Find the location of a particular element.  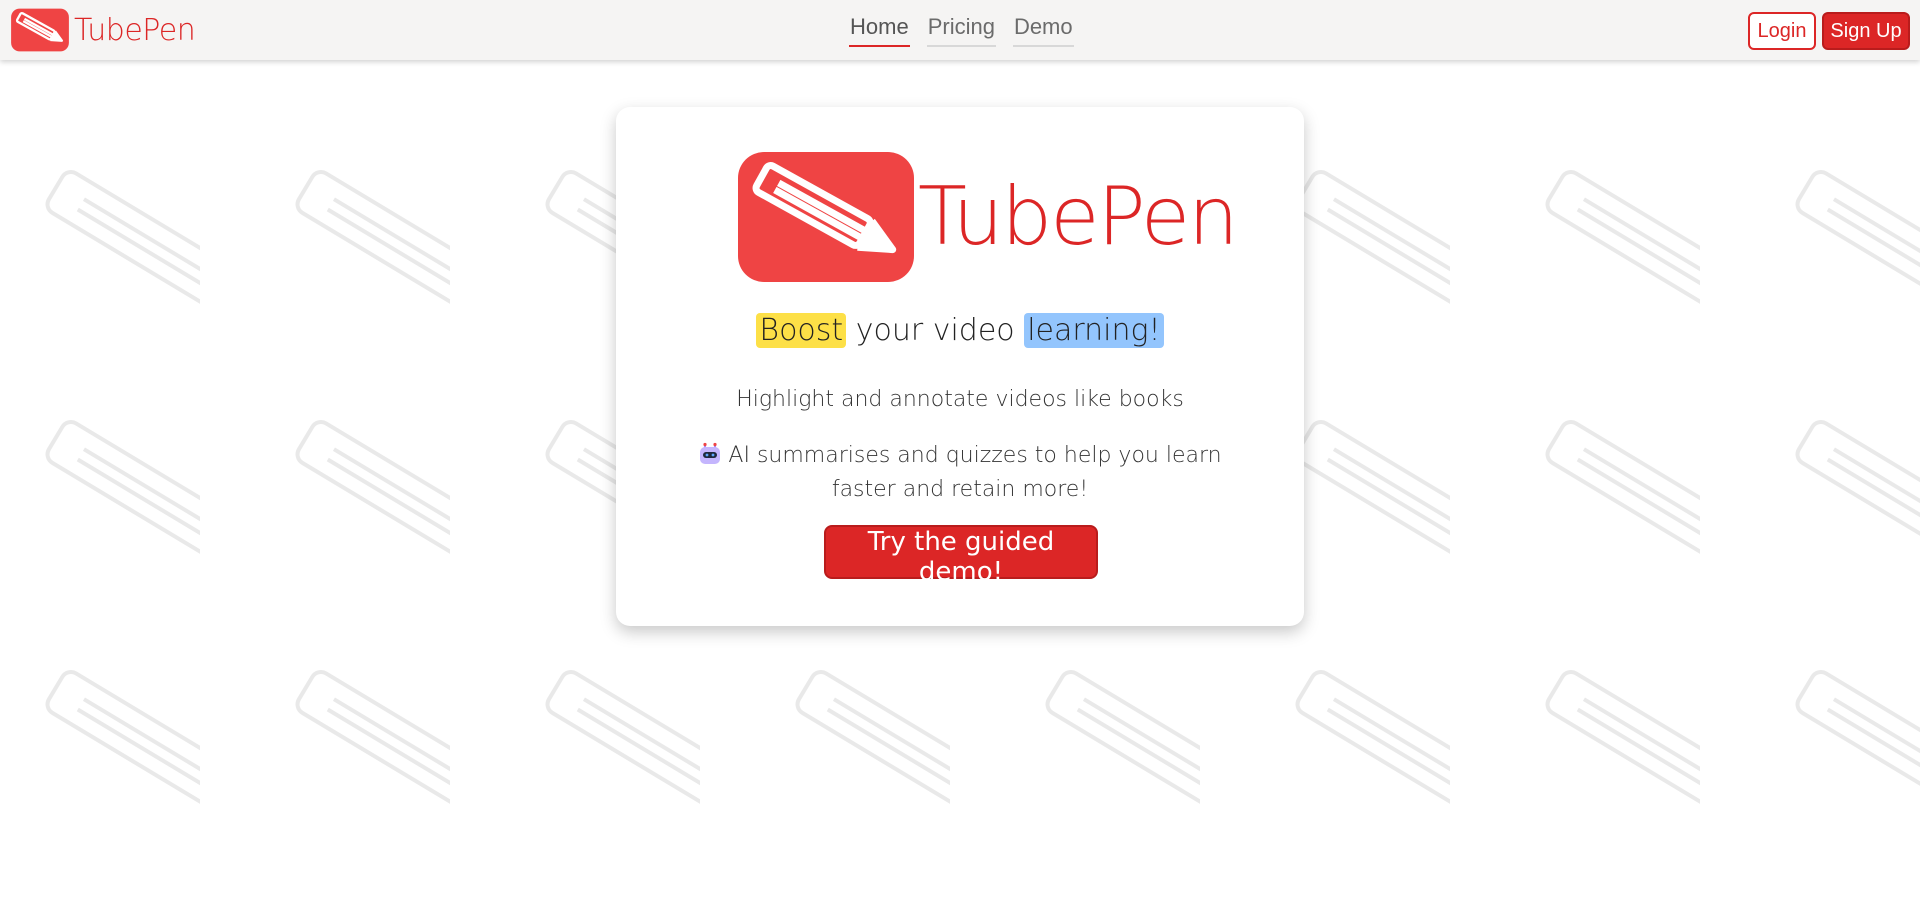

nav-link-pricing: Pricing is located at coordinates (961, 31).